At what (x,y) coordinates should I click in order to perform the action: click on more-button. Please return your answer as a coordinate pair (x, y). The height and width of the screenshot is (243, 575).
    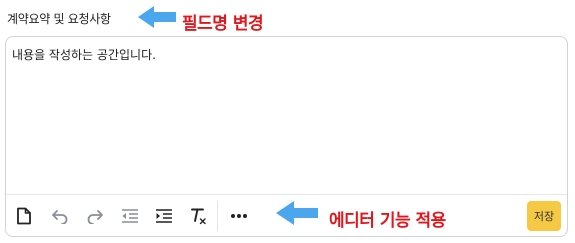
    Looking at the image, I should click on (239, 216).